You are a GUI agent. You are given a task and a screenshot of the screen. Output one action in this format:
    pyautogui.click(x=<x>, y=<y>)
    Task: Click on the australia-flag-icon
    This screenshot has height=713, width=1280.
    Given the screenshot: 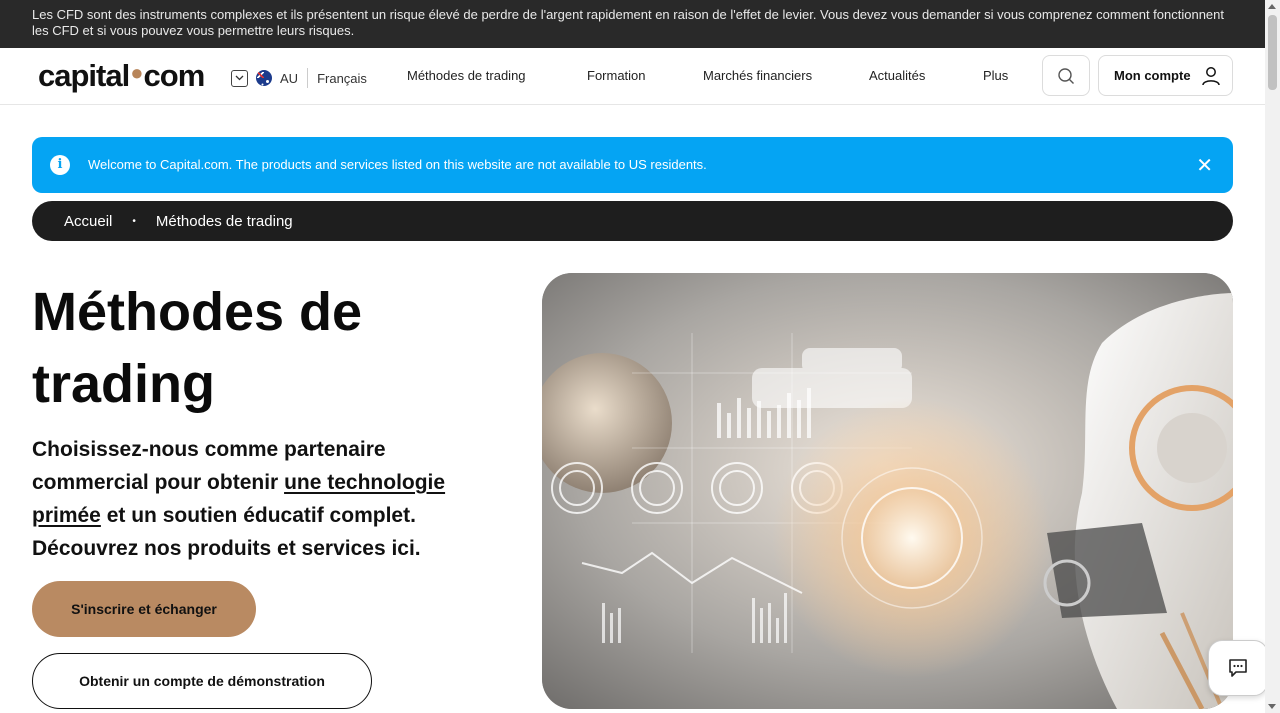 What is the action you would take?
    pyautogui.click(x=264, y=78)
    